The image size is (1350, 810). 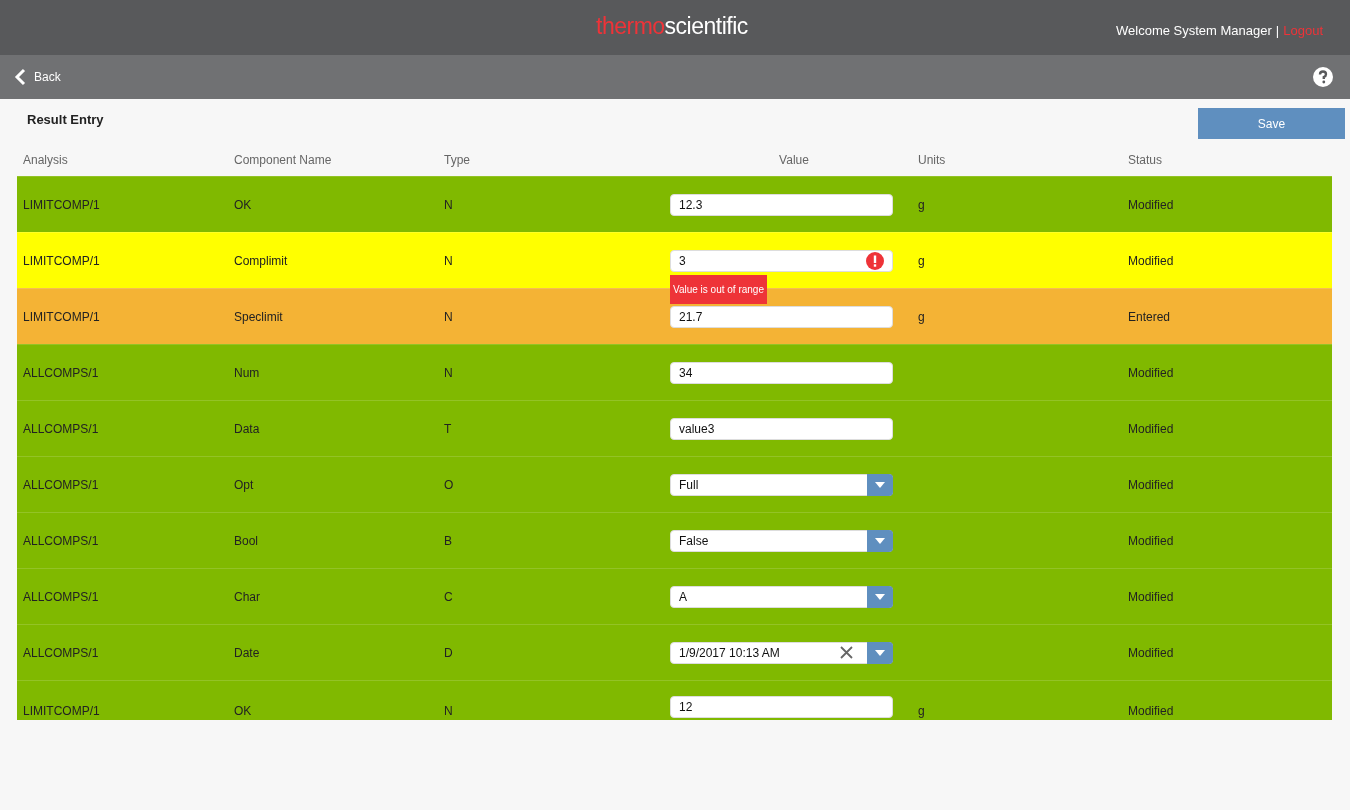 I want to click on table-cell-text: B, so click(x=448, y=540).